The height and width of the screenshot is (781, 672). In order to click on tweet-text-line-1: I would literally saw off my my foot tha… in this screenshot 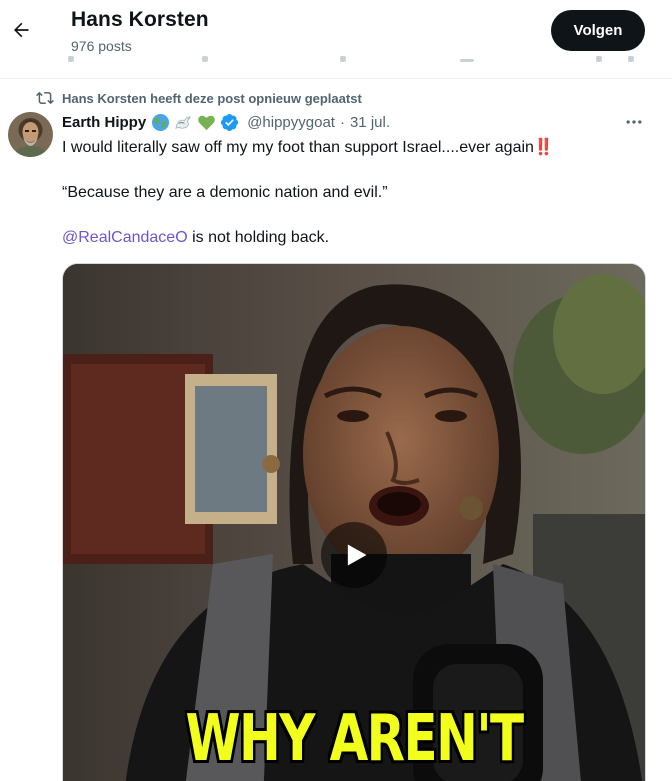, I will do `click(357, 148)`.